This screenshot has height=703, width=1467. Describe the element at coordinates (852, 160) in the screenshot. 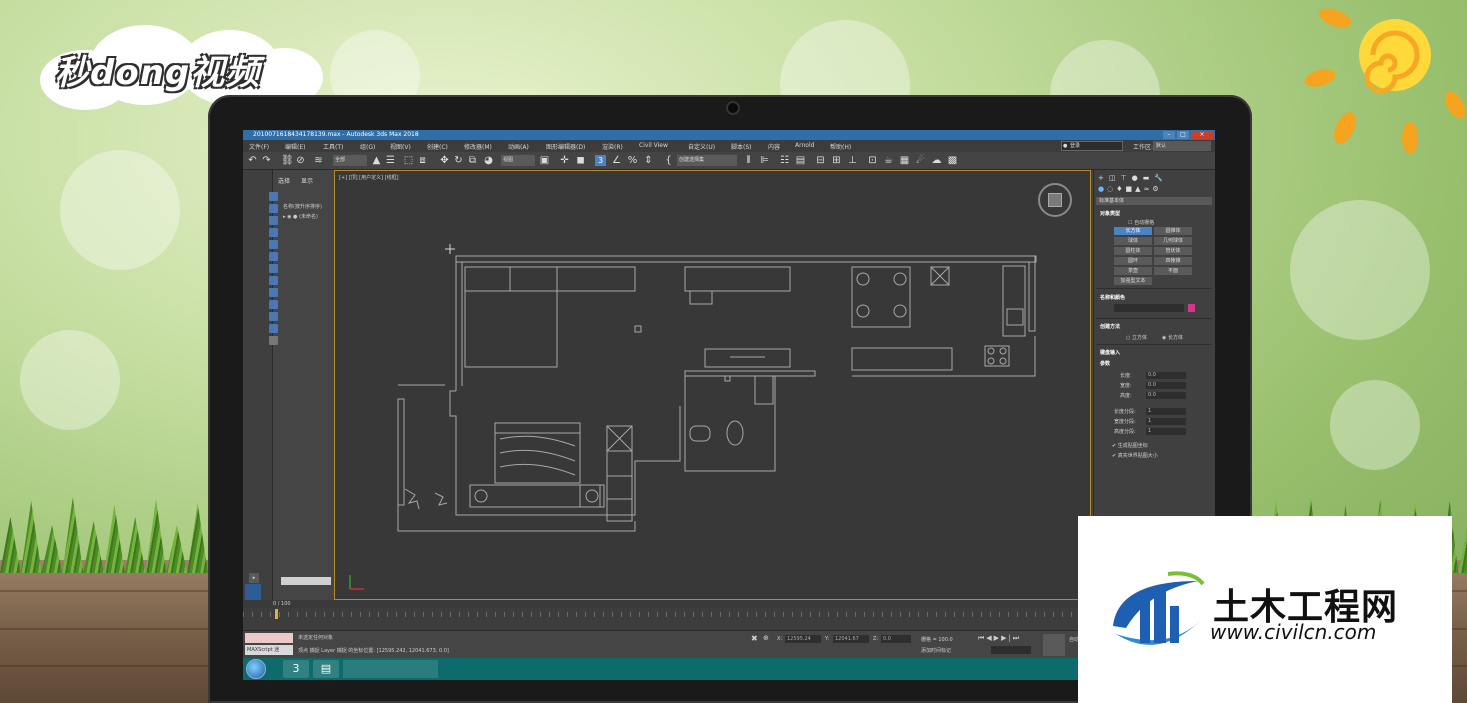

I see `material-editor-icon: ⊥` at that location.